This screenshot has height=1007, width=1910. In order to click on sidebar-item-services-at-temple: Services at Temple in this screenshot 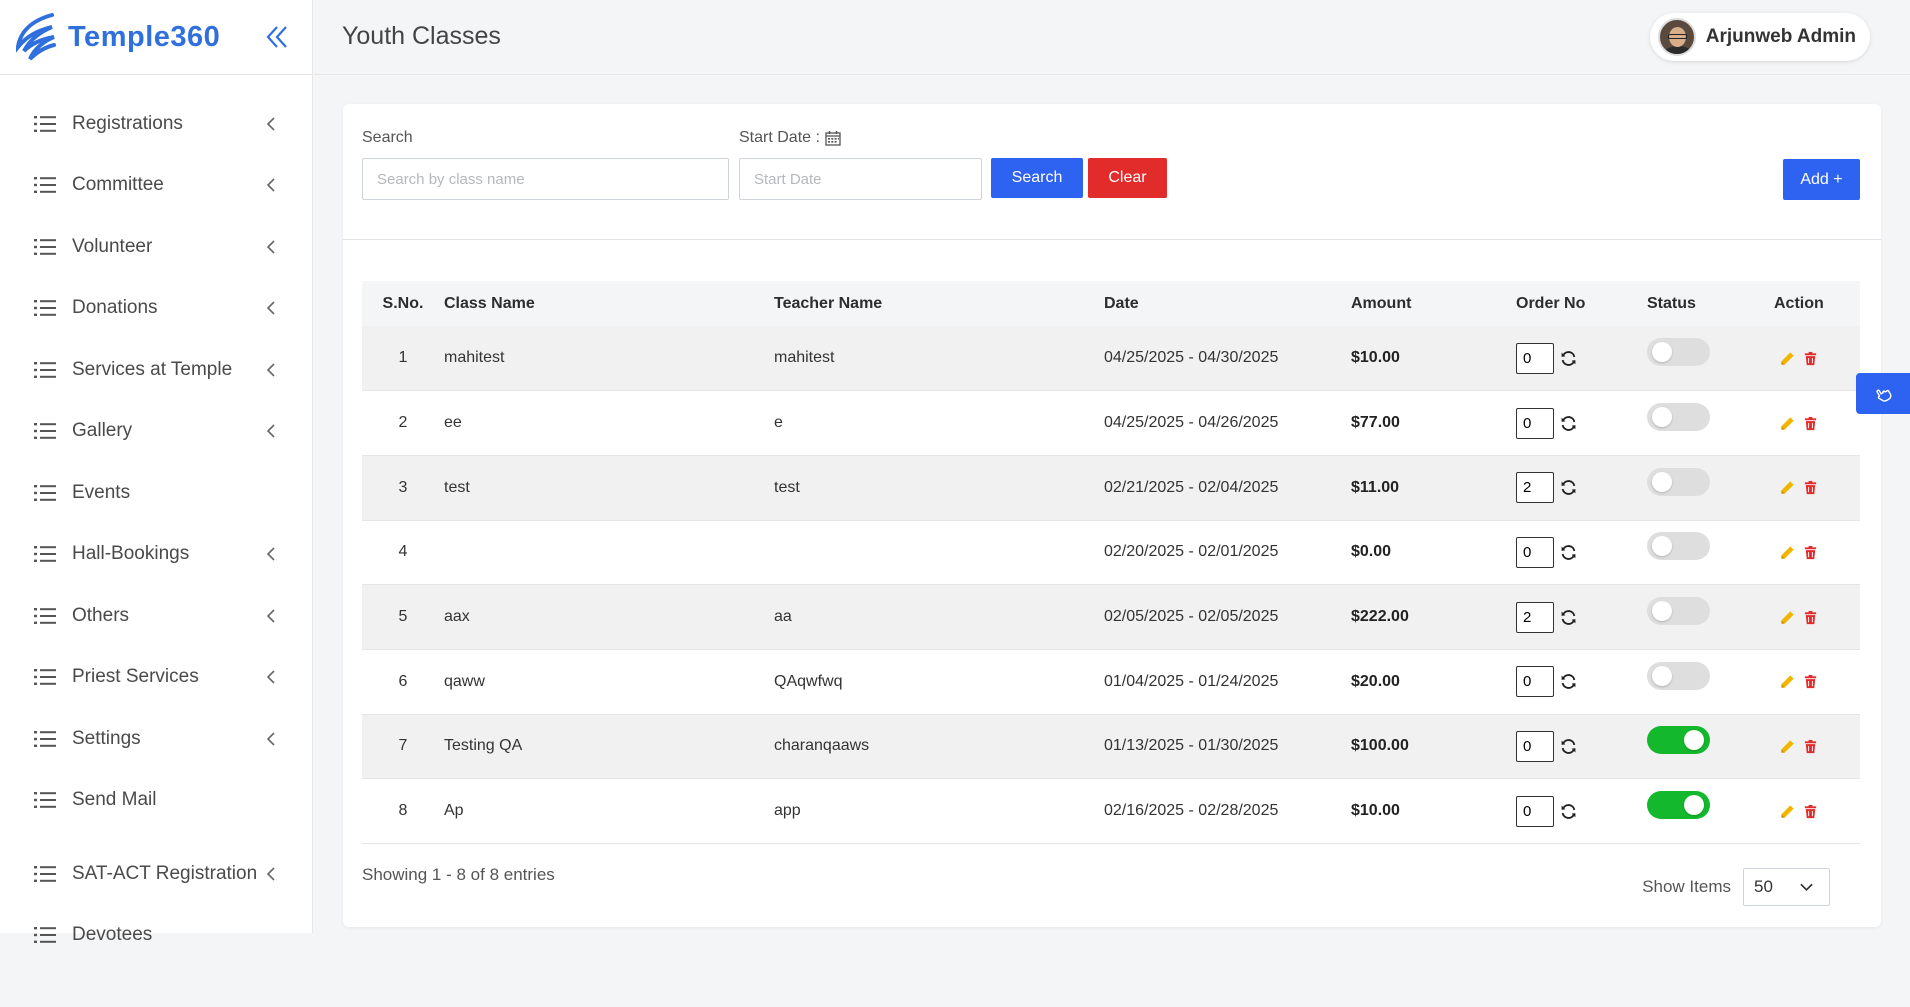, I will do `click(156, 370)`.